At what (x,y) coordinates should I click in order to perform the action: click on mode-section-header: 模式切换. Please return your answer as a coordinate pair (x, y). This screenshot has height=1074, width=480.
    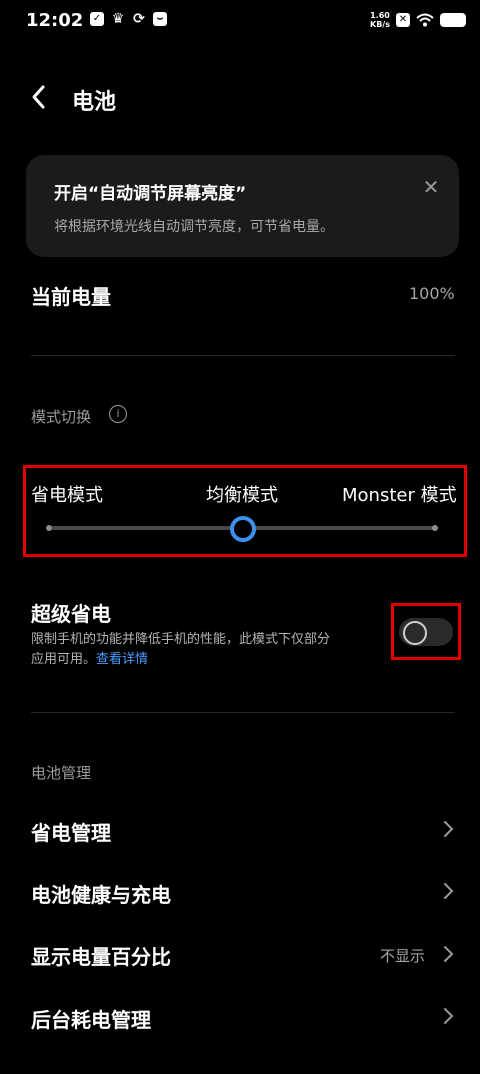
    Looking at the image, I should click on (61, 417).